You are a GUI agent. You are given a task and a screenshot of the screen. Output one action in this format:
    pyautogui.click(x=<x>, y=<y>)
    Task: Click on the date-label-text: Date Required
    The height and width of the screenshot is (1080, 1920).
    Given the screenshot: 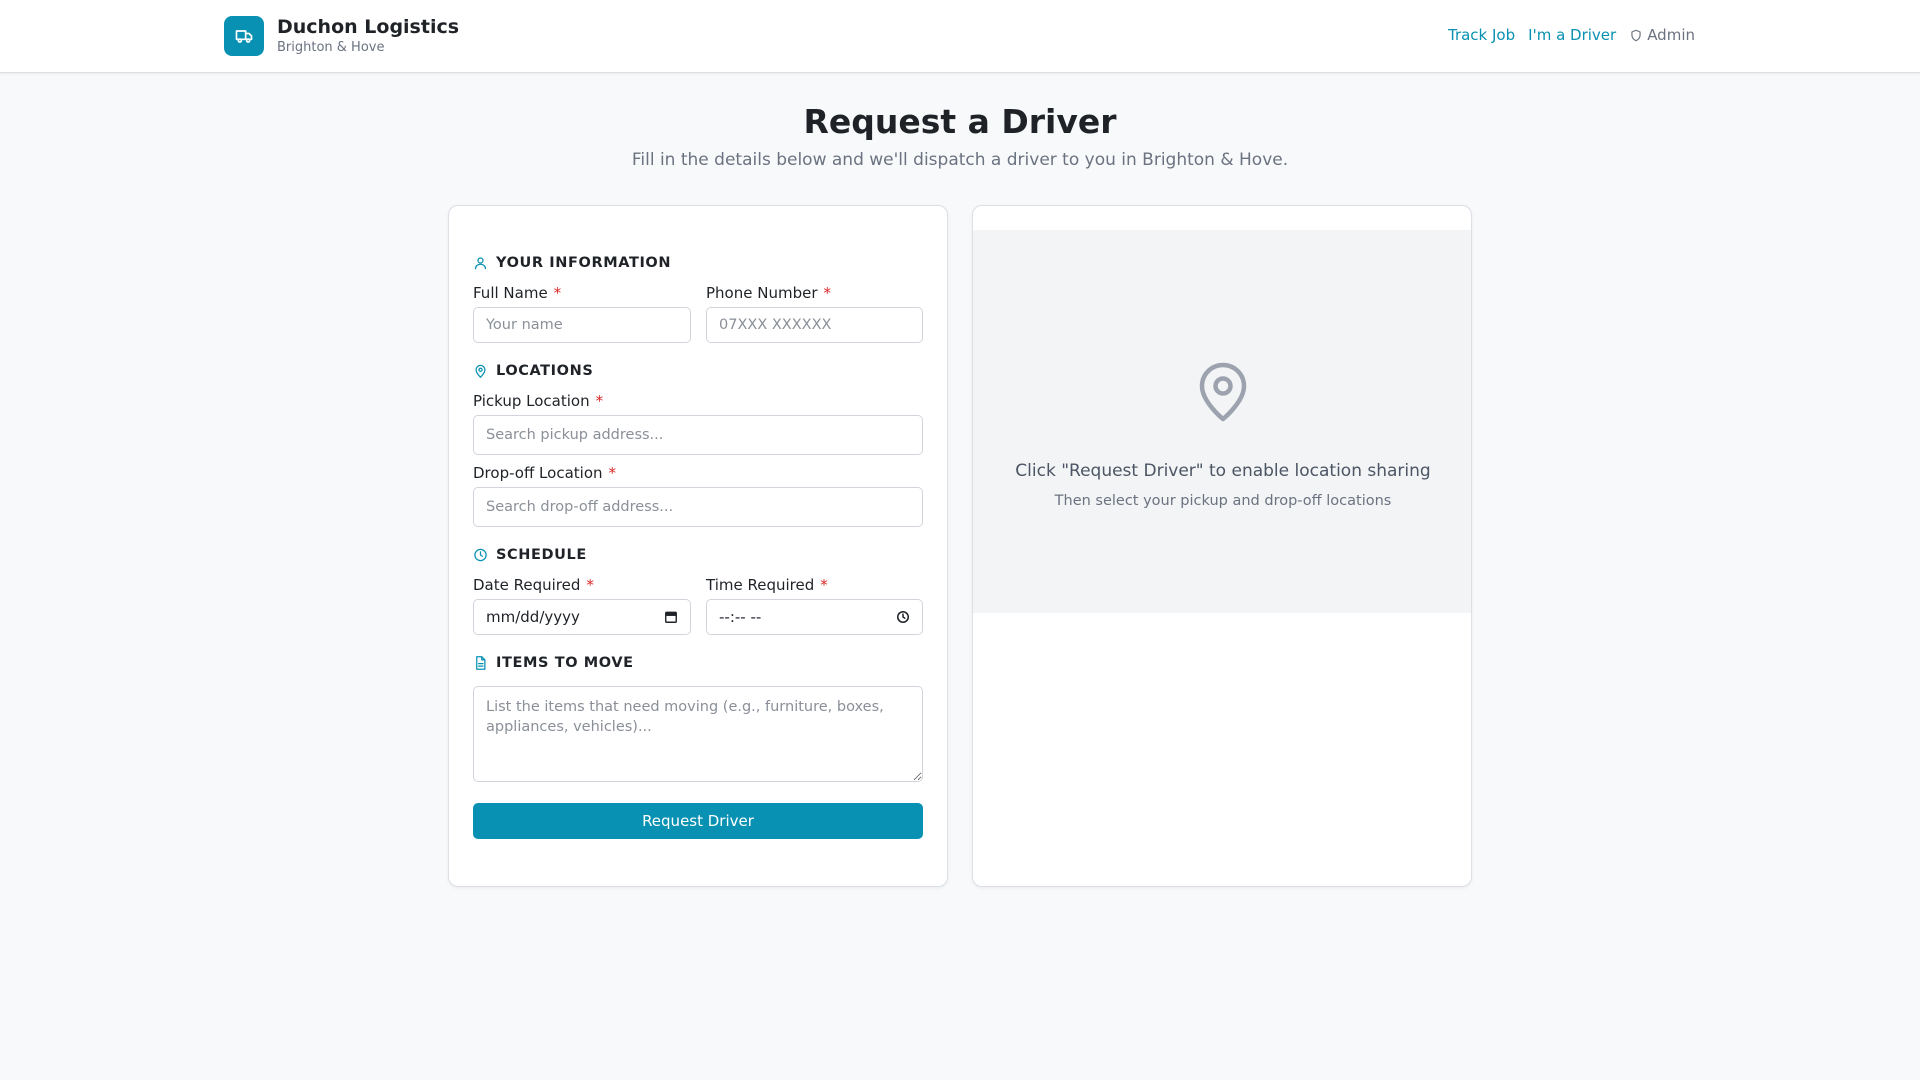 What is the action you would take?
    pyautogui.click(x=527, y=585)
    